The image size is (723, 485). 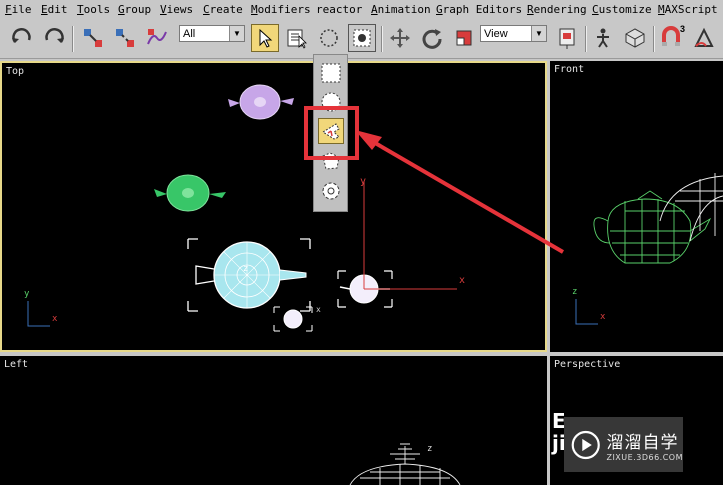 What do you see at coordinates (261, 102) in the screenshot?
I see `teapot-purple` at bounding box center [261, 102].